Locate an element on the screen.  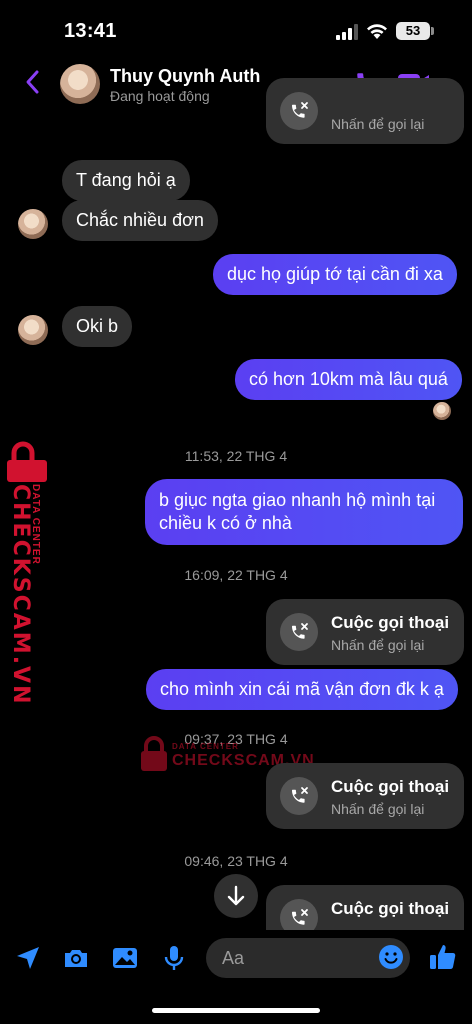
status-bar: 13:41 53 is located at coordinates (236, 30).